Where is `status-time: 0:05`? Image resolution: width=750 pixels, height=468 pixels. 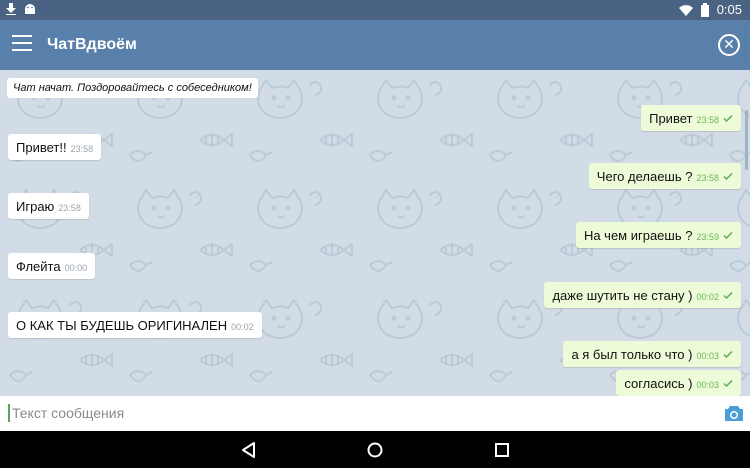
status-time: 0:05 is located at coordinates (729, 9).